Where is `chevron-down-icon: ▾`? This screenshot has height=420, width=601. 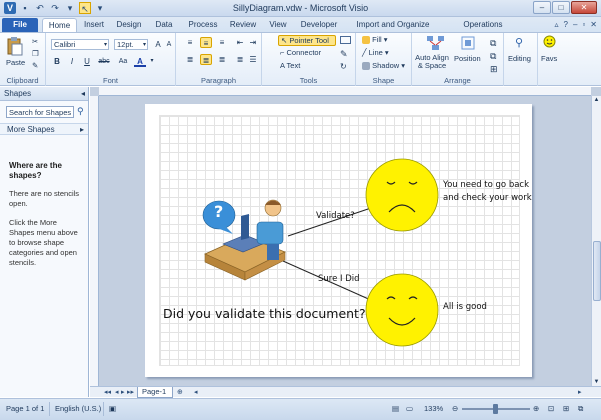 chevron-down-icon: ▾ is located at coordinates (152, 61).